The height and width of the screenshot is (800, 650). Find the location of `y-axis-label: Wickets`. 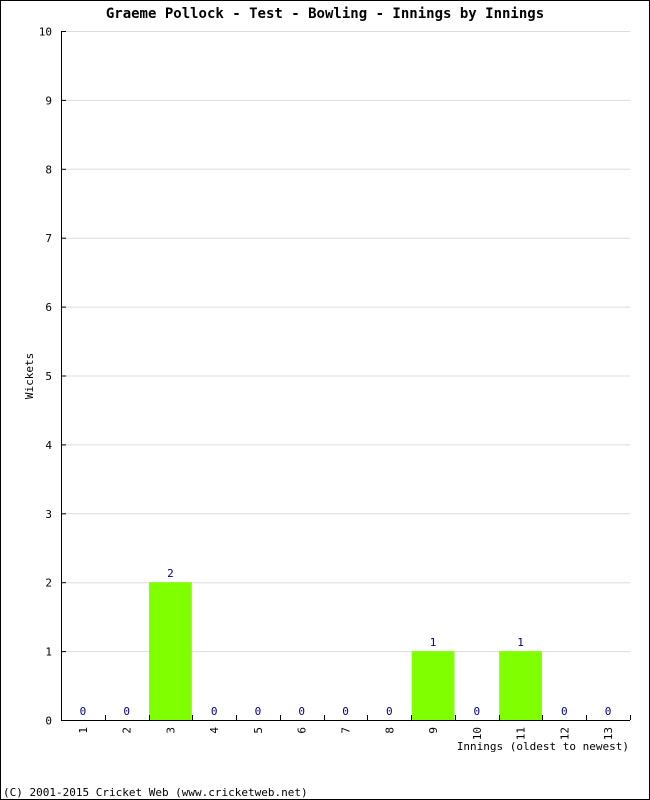

y-axis-label: Wickets is located at coordinates (29, 376).